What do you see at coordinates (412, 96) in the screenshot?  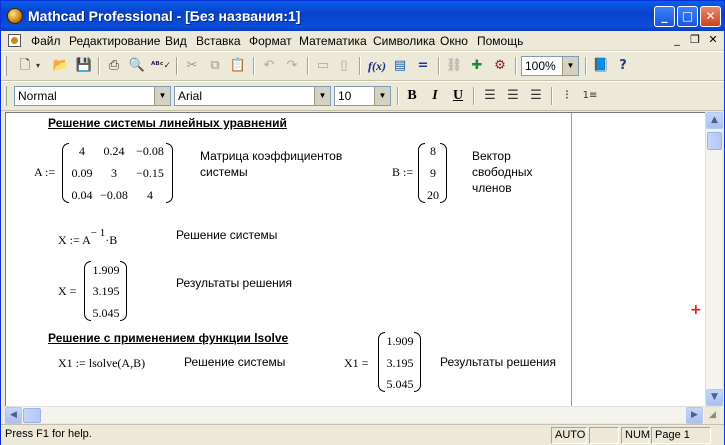 I see `bold-button: B` at bounding box center [412, 96].